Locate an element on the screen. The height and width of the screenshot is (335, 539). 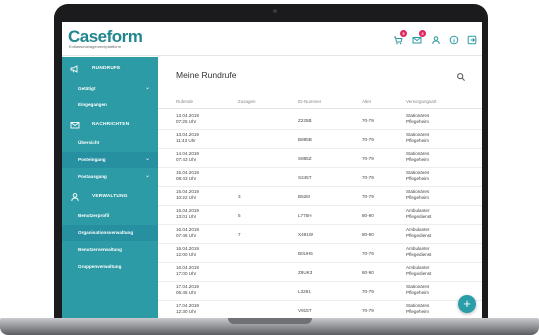
cell-id: S245T is located at coordinates (305, 177).